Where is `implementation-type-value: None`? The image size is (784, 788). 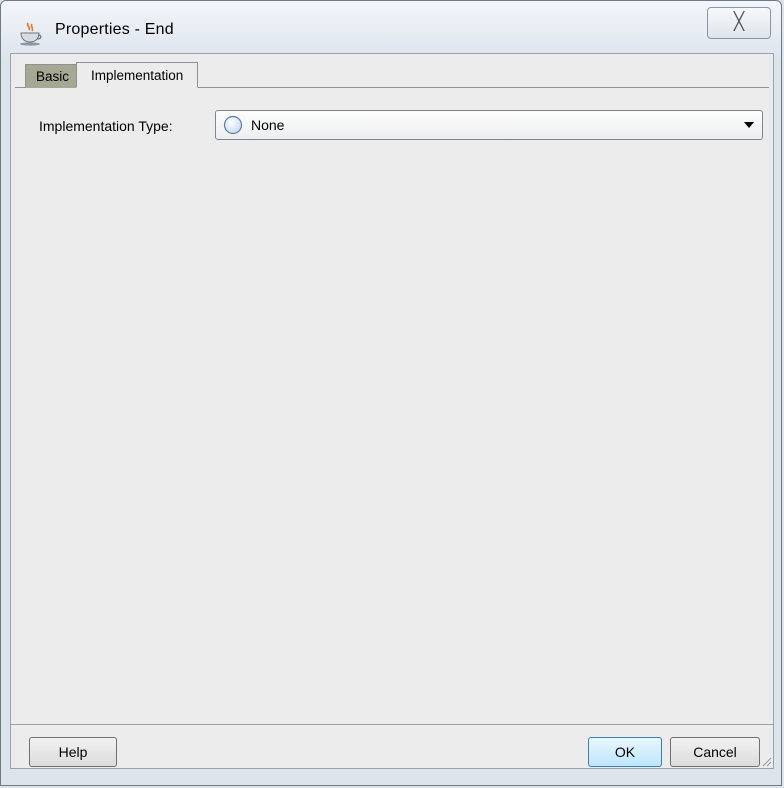
implementation-type-value: None is located at coordinates (268, 125).